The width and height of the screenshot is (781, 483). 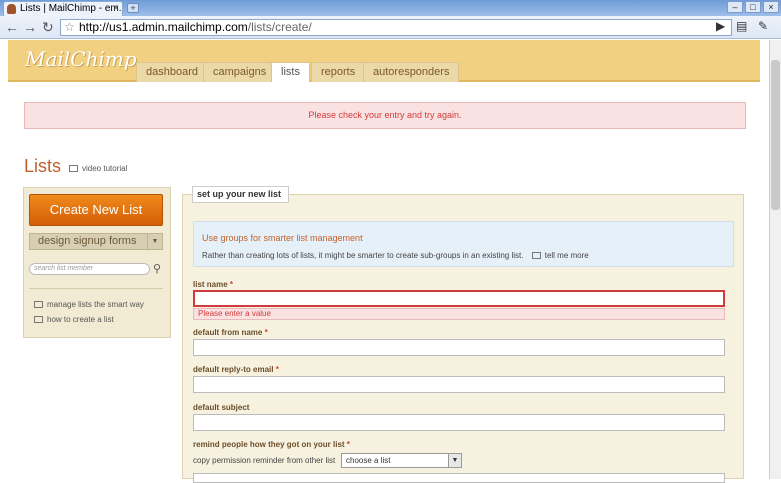 I want to click on error-alert: Please check your entry and try again., so click(x=385, y=115).